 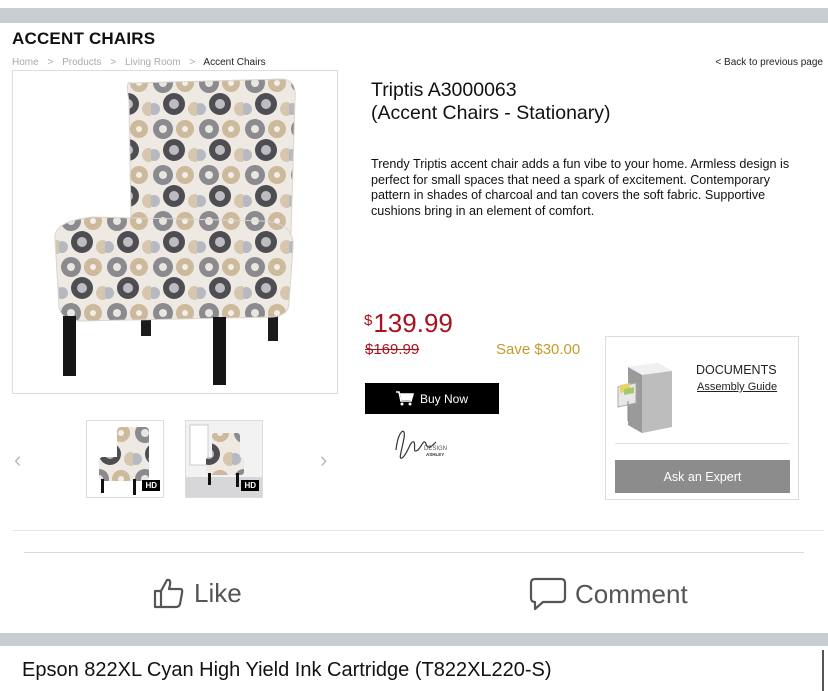 I want to click on buy-now-button: Buy Now, so click(x=432, y=398).